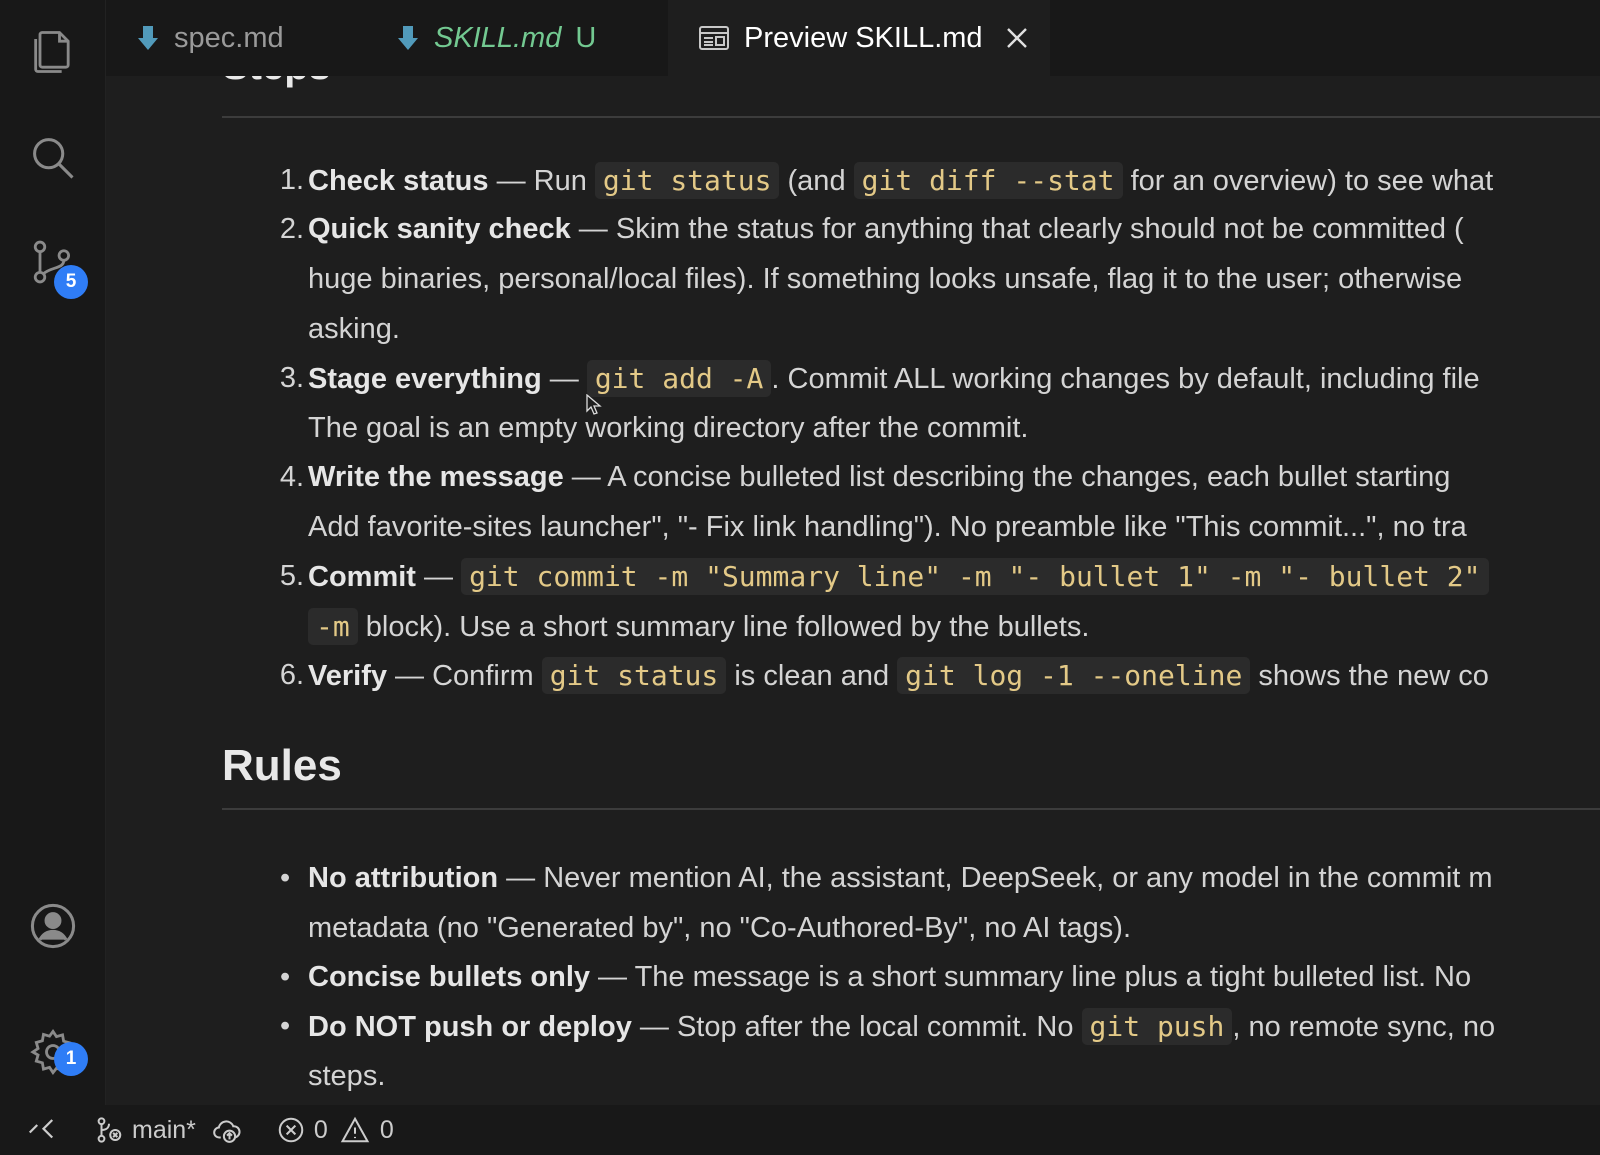 This screenshot has height=1155, width=1600. I want to click on tab-skill-md: SKILL.md U, so click(526, 38).